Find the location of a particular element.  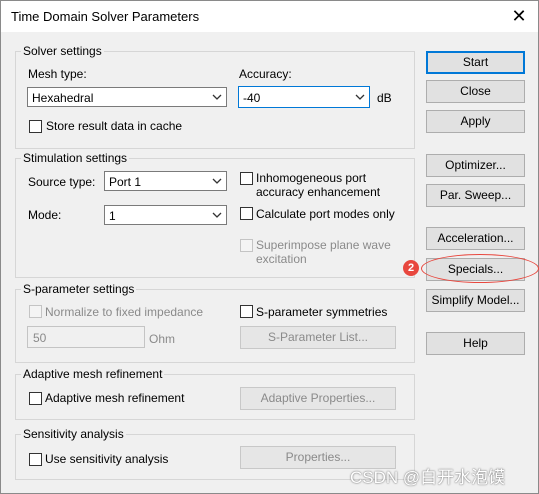

accuracy-unit: dB is located at coordinates (384, 98).